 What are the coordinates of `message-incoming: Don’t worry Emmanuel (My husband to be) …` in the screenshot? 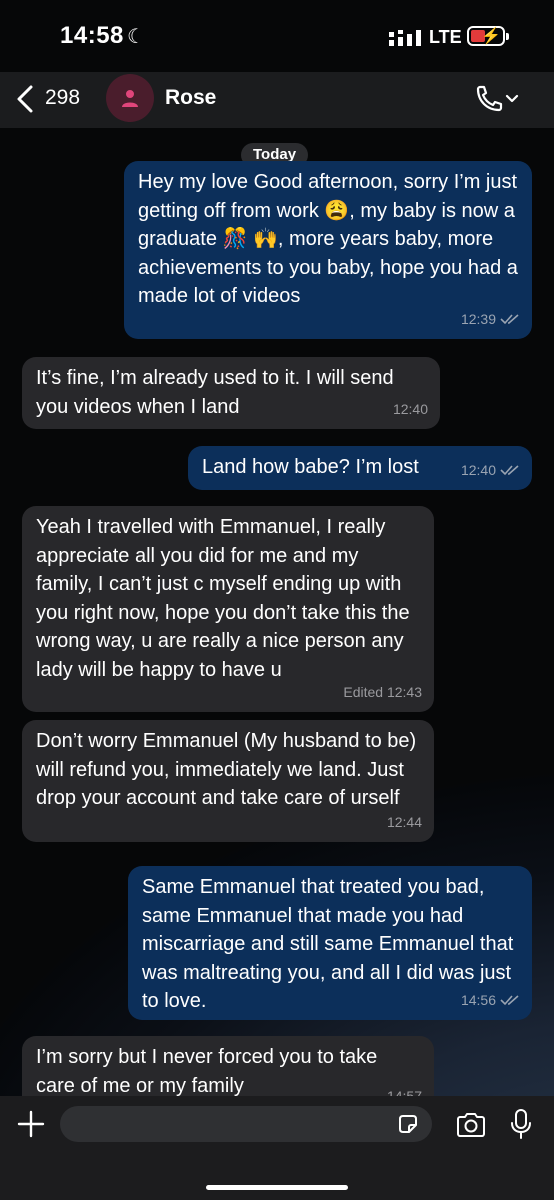 It's located at (228, 781).